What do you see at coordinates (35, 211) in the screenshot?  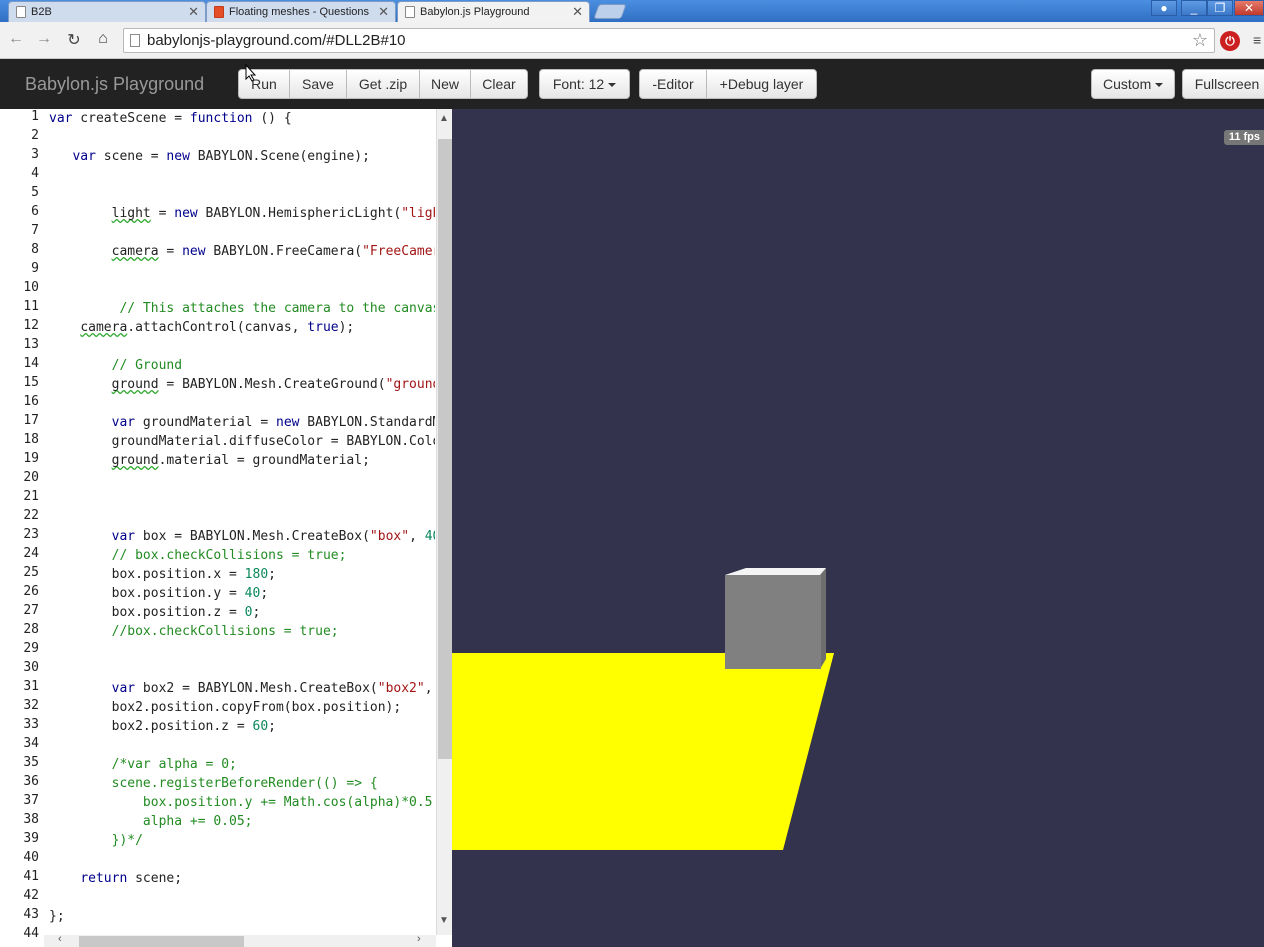 I see `line-number: 6` at bounding box center [35, 211].